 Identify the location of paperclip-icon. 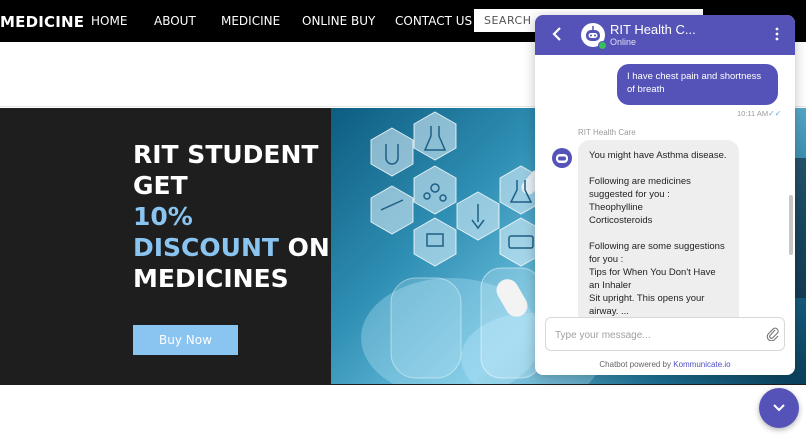
(773, 334).